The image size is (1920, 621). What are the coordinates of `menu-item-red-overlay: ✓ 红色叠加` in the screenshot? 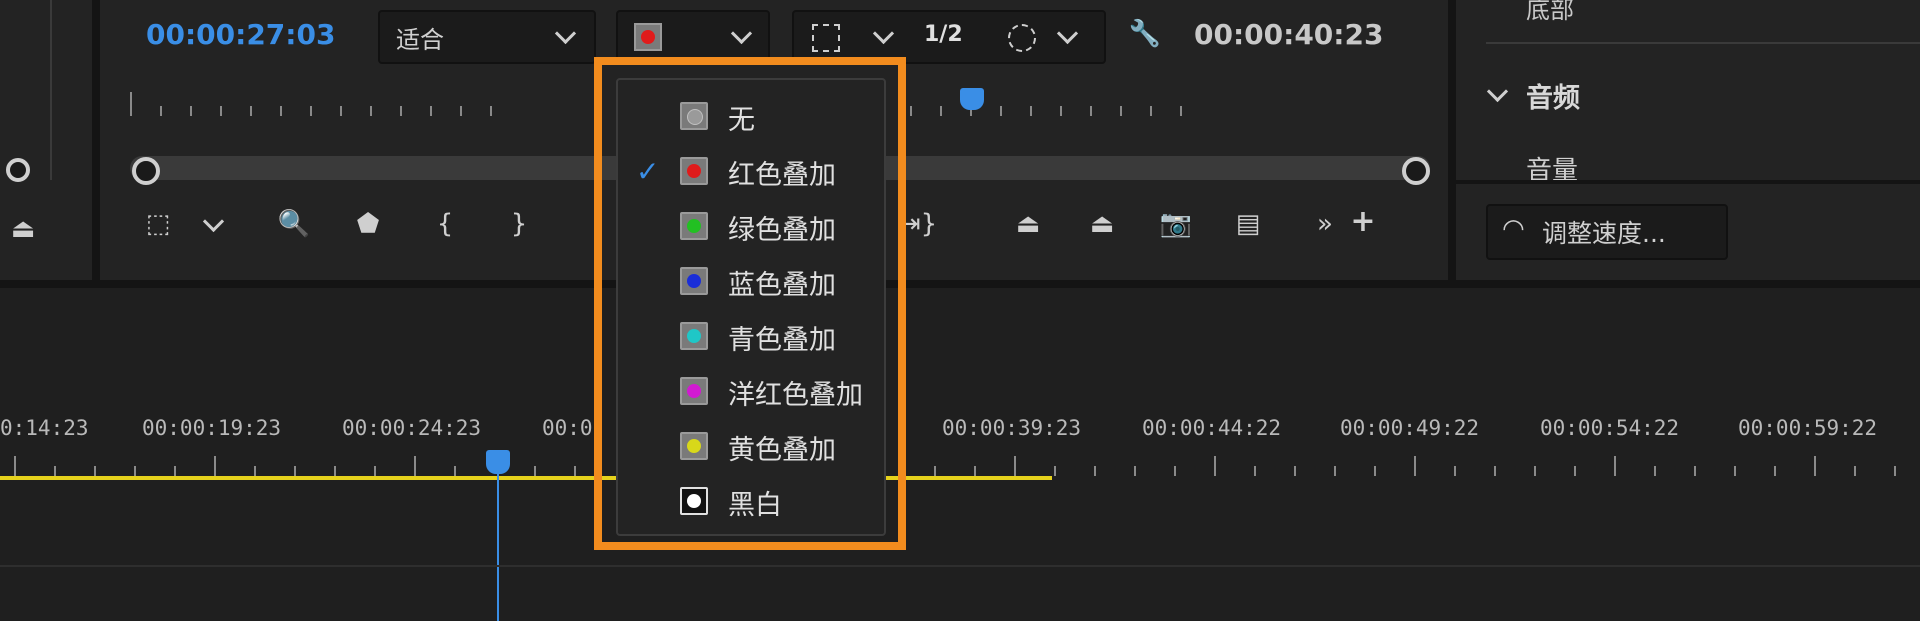 It's located at (751, 173).